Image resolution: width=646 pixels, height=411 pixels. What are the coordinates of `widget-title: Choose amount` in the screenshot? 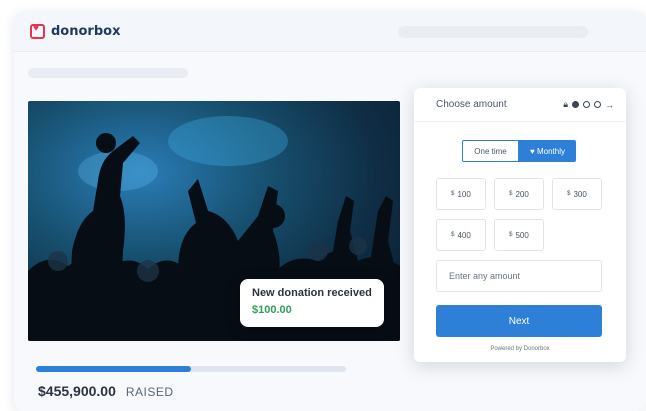 It's located at (471, 104).